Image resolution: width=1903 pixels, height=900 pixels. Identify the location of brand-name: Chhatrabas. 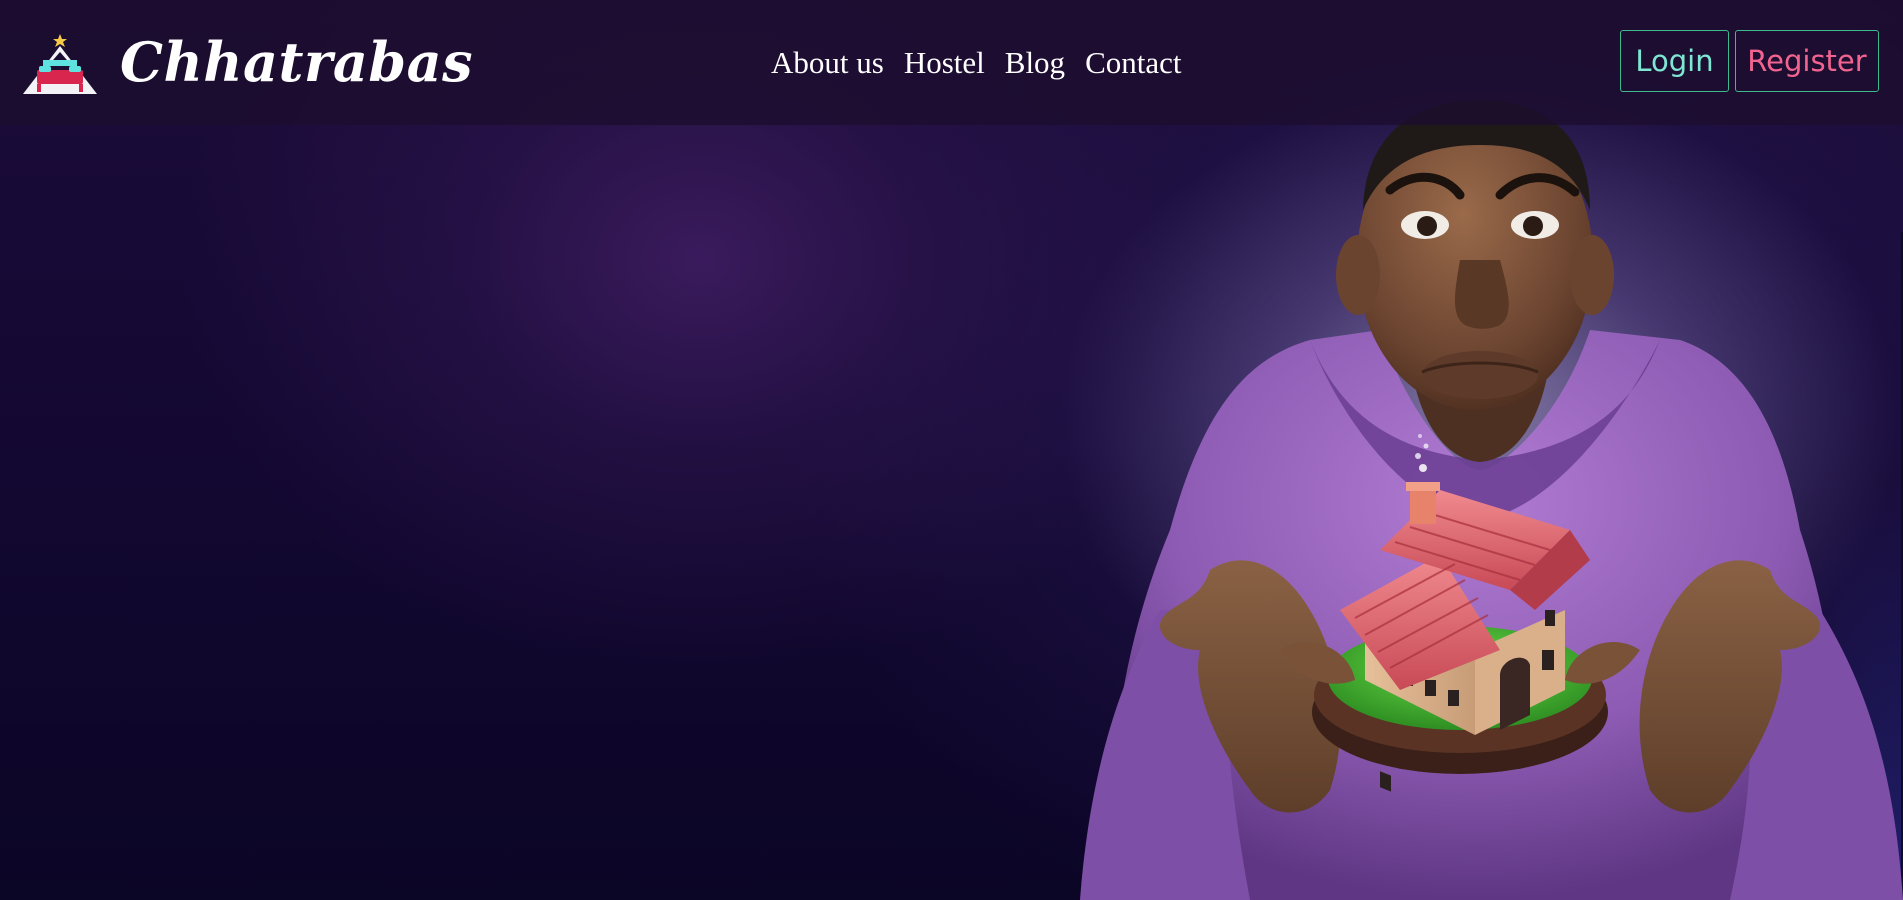
(296, 62).